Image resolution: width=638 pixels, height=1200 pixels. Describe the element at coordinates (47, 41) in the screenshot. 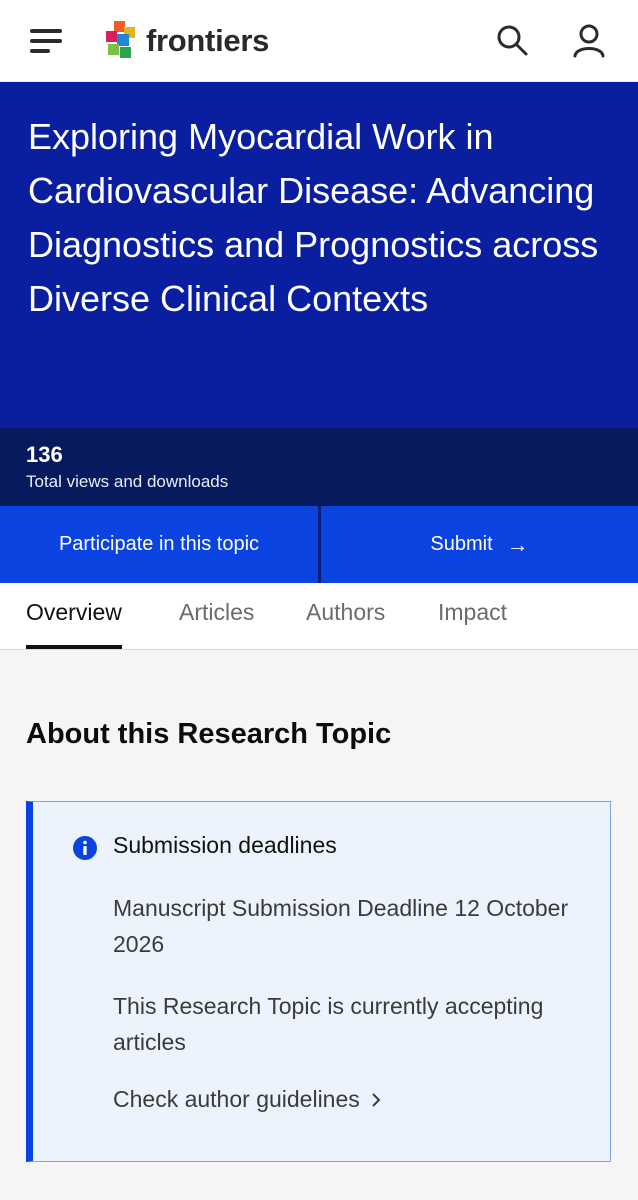

I see `hamburger-menu-icon` at that location.